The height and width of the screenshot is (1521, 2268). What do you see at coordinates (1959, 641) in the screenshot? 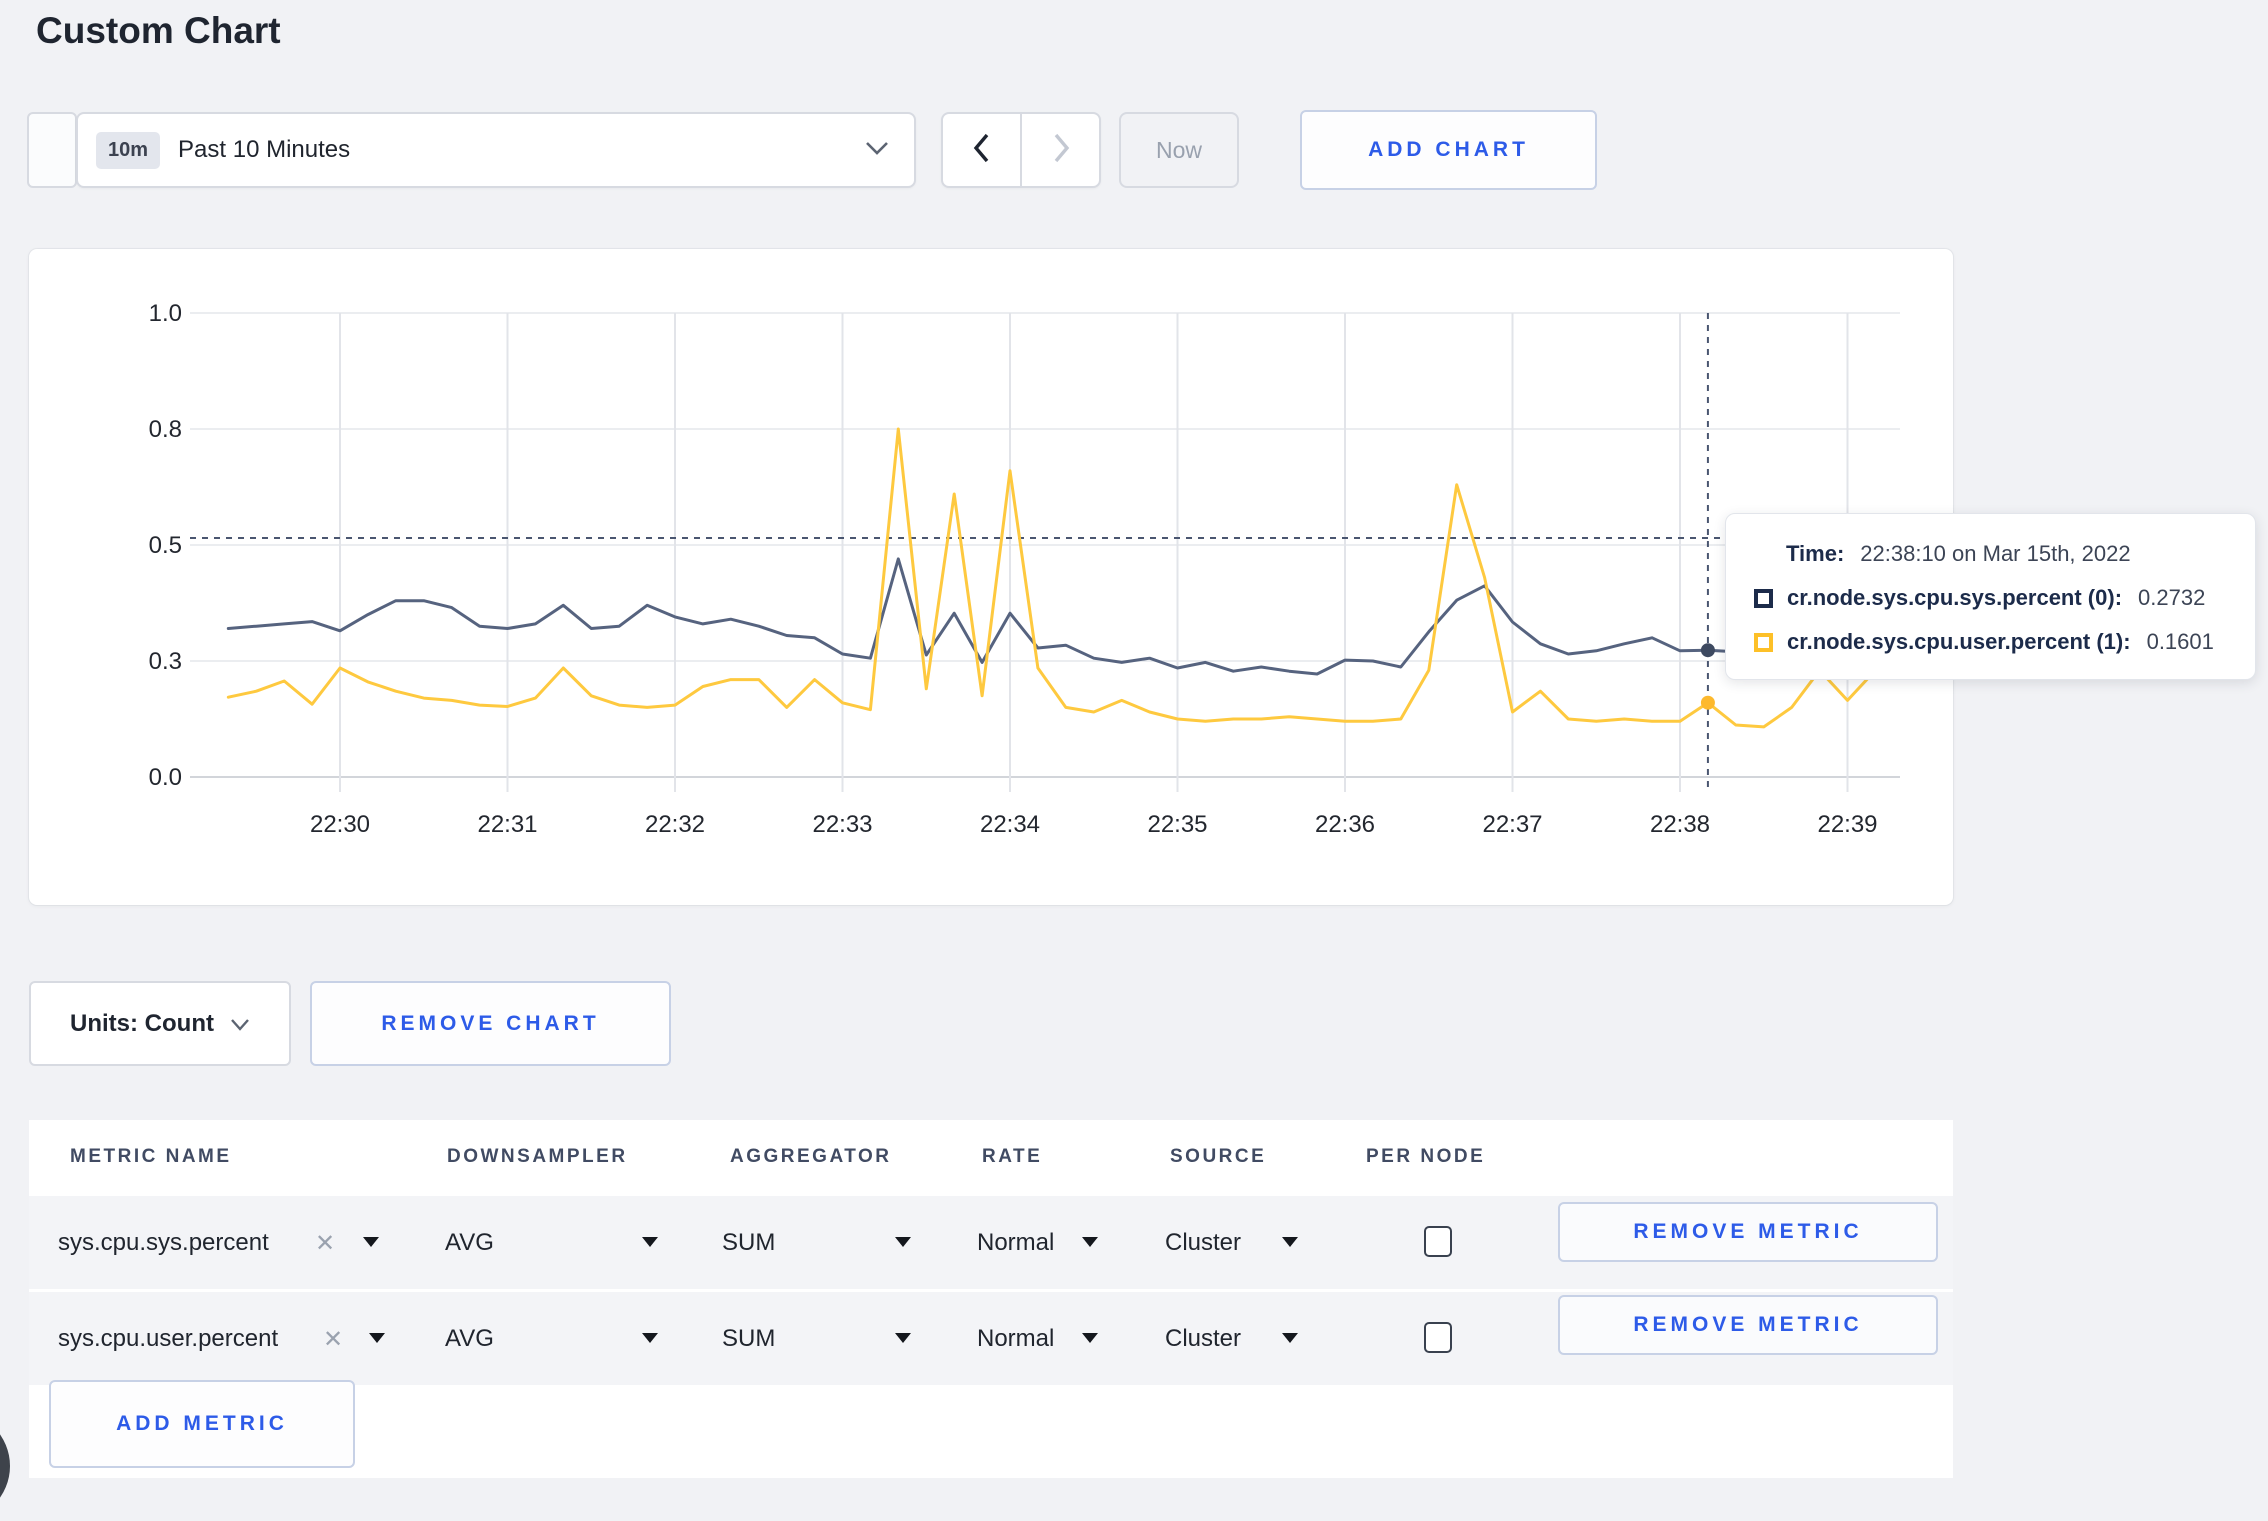
I see `tooltip-metric-name: cr.node.sys.cpu.user.percent (1):` at bounding box center [1959, 641].